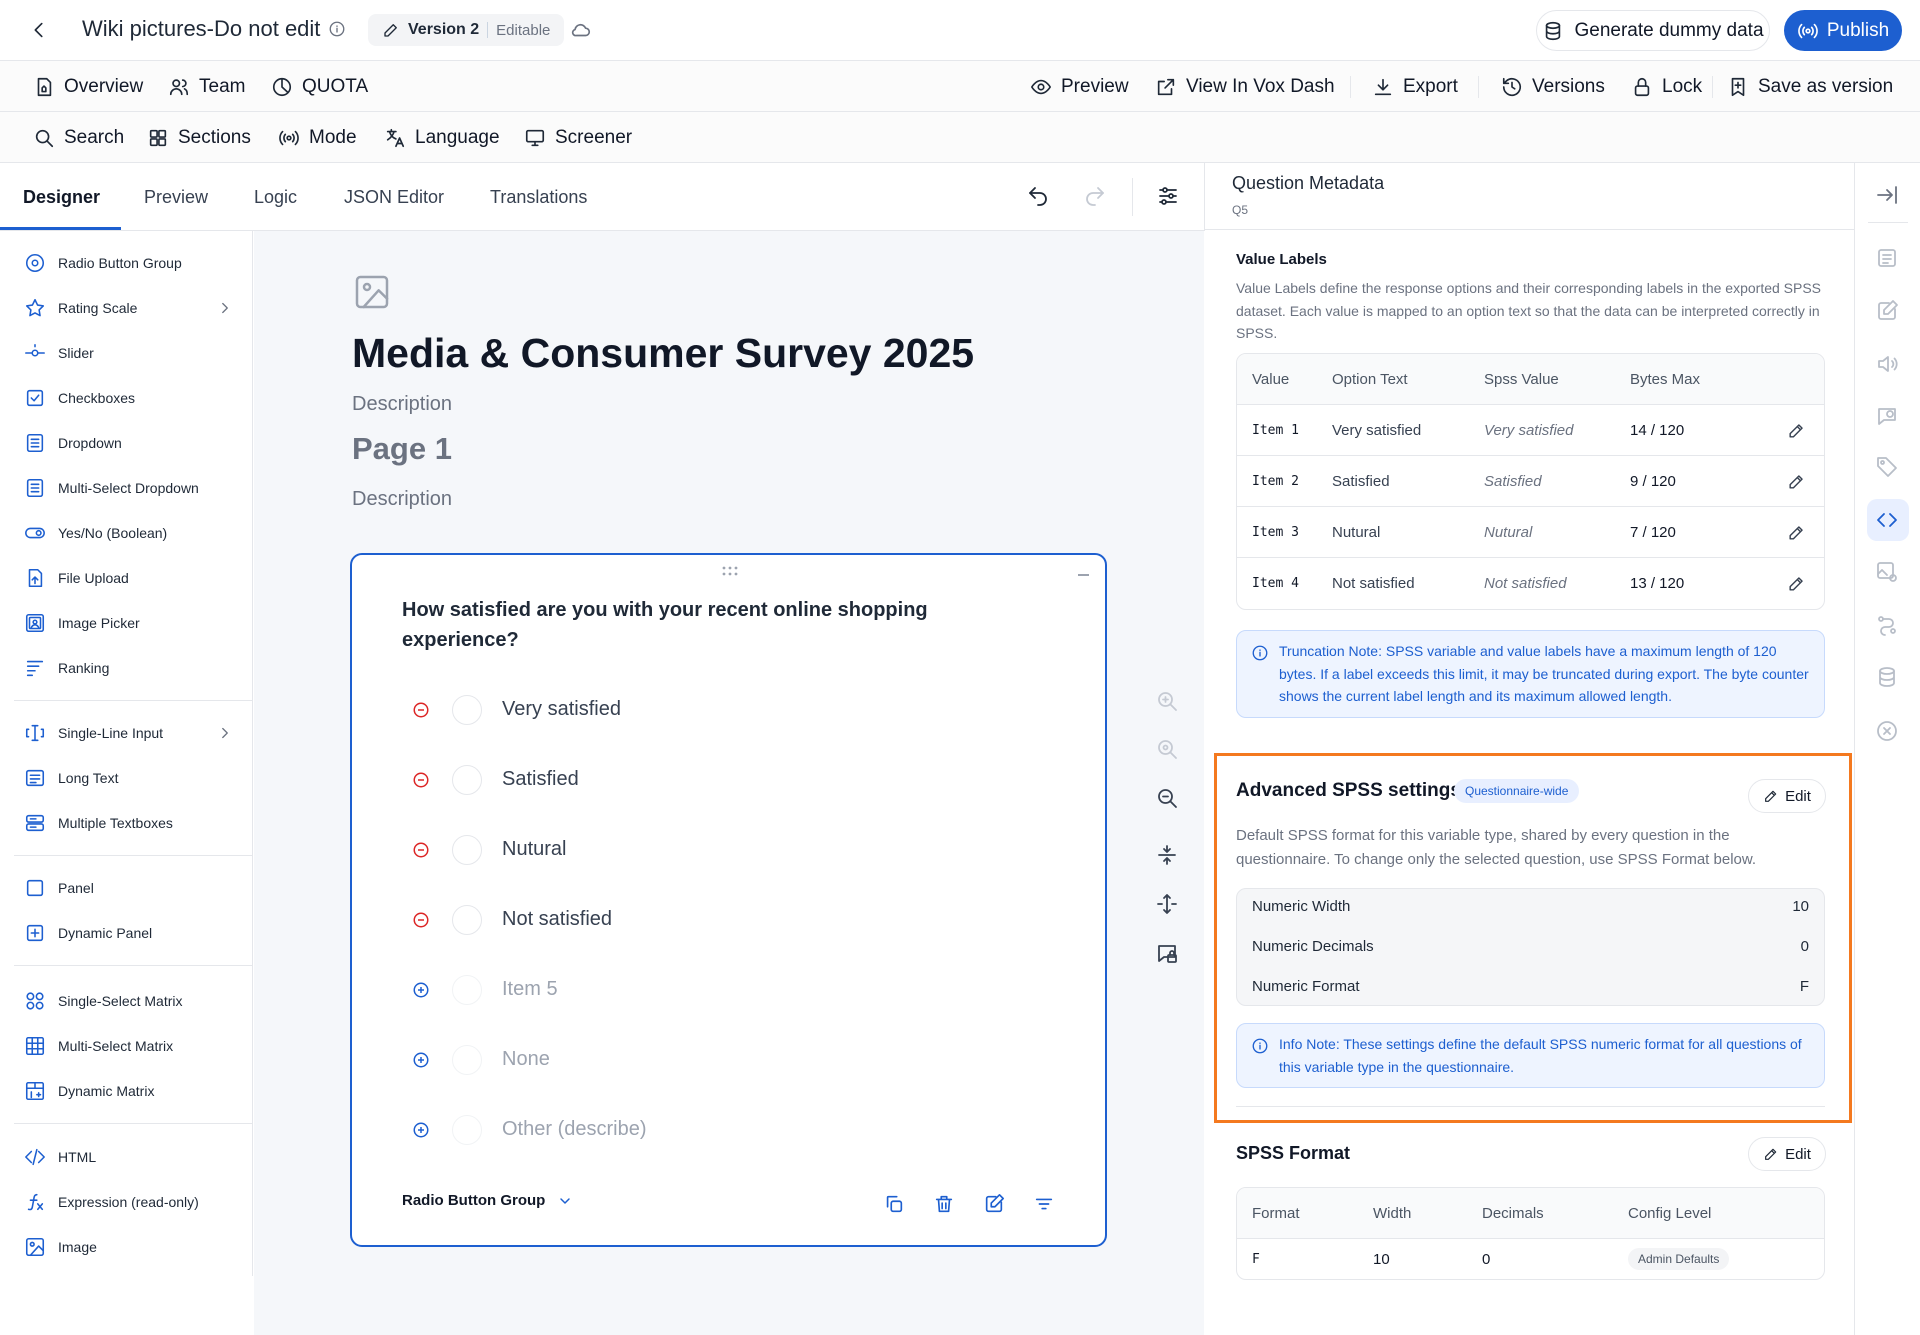  What do you see at coordinates (129, 668) in the screenshot?
I see `tool-ranking: Ranking` at bounding box center [129, 668].